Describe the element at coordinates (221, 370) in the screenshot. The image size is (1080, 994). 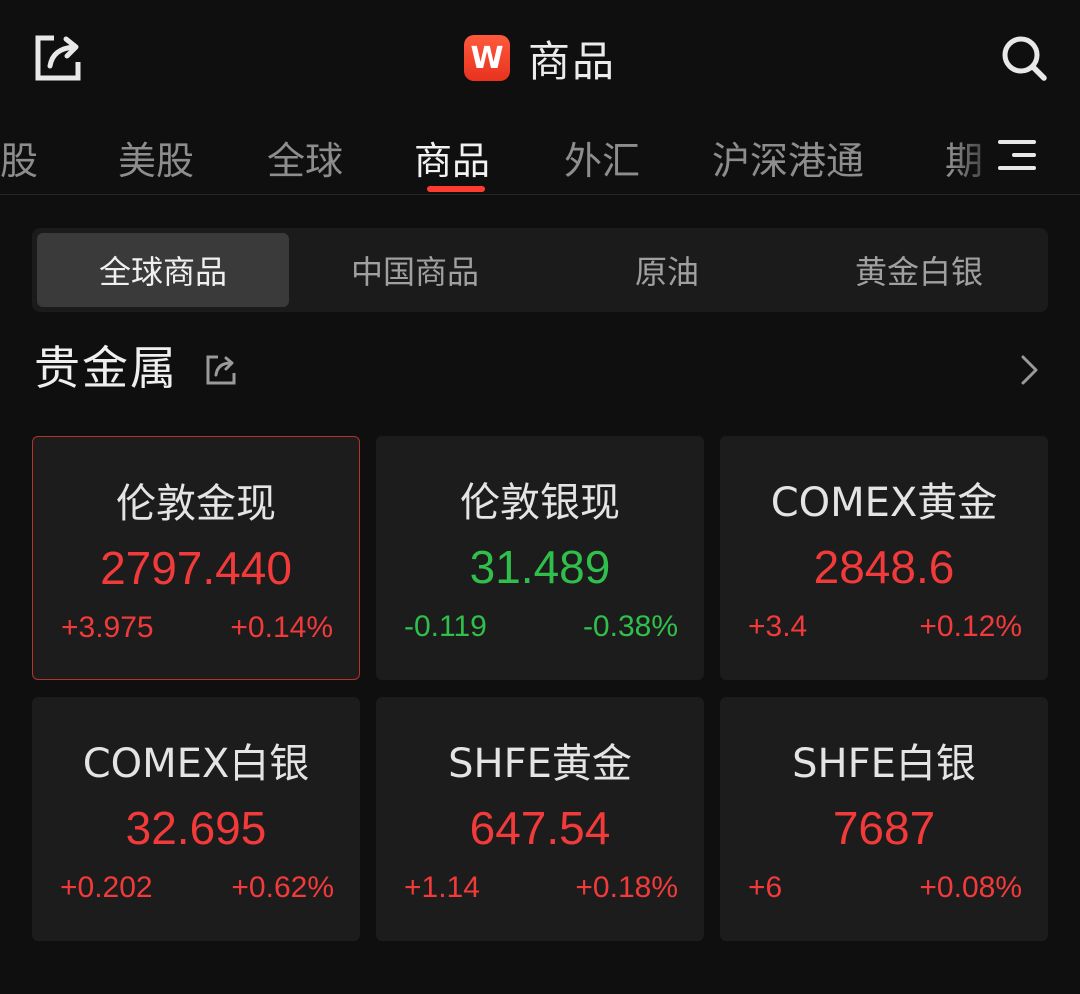
I see `share-icon` at that location.